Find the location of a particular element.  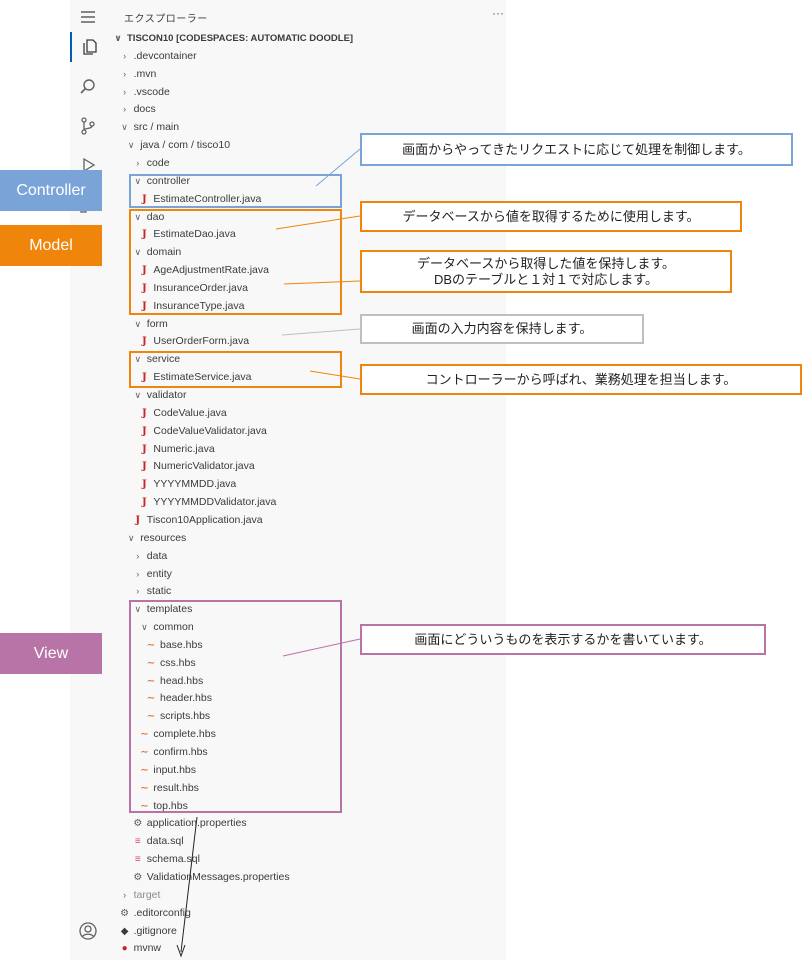

view-label: View is located at coordinates (51, 653).